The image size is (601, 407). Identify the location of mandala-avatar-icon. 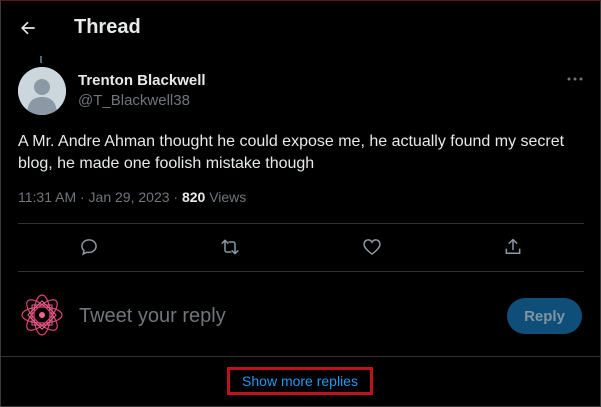
(42, 315).